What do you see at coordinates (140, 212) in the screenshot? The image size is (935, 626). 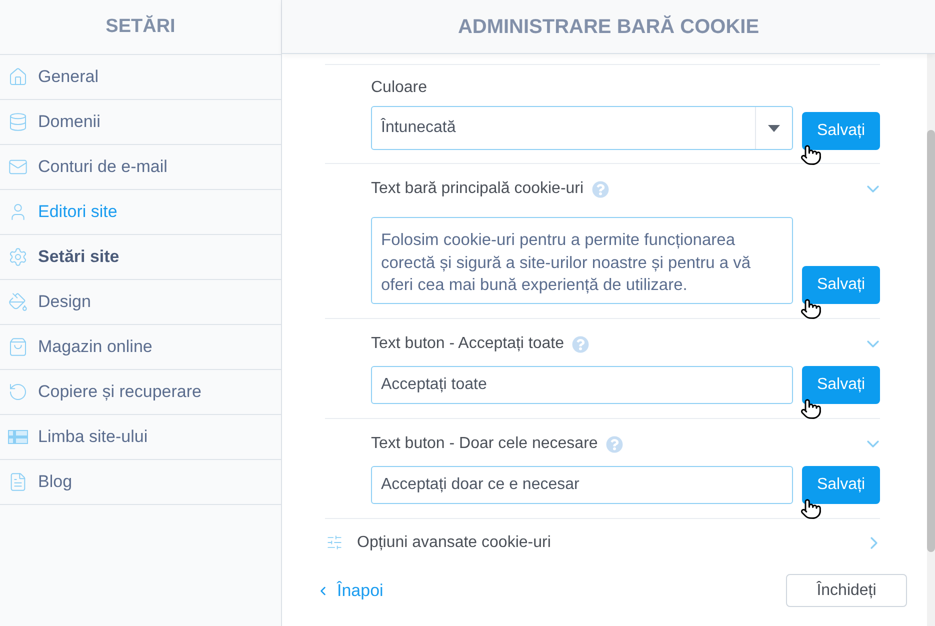 I see `sidebar-item: Editori site` at bounding box center [140, 212].